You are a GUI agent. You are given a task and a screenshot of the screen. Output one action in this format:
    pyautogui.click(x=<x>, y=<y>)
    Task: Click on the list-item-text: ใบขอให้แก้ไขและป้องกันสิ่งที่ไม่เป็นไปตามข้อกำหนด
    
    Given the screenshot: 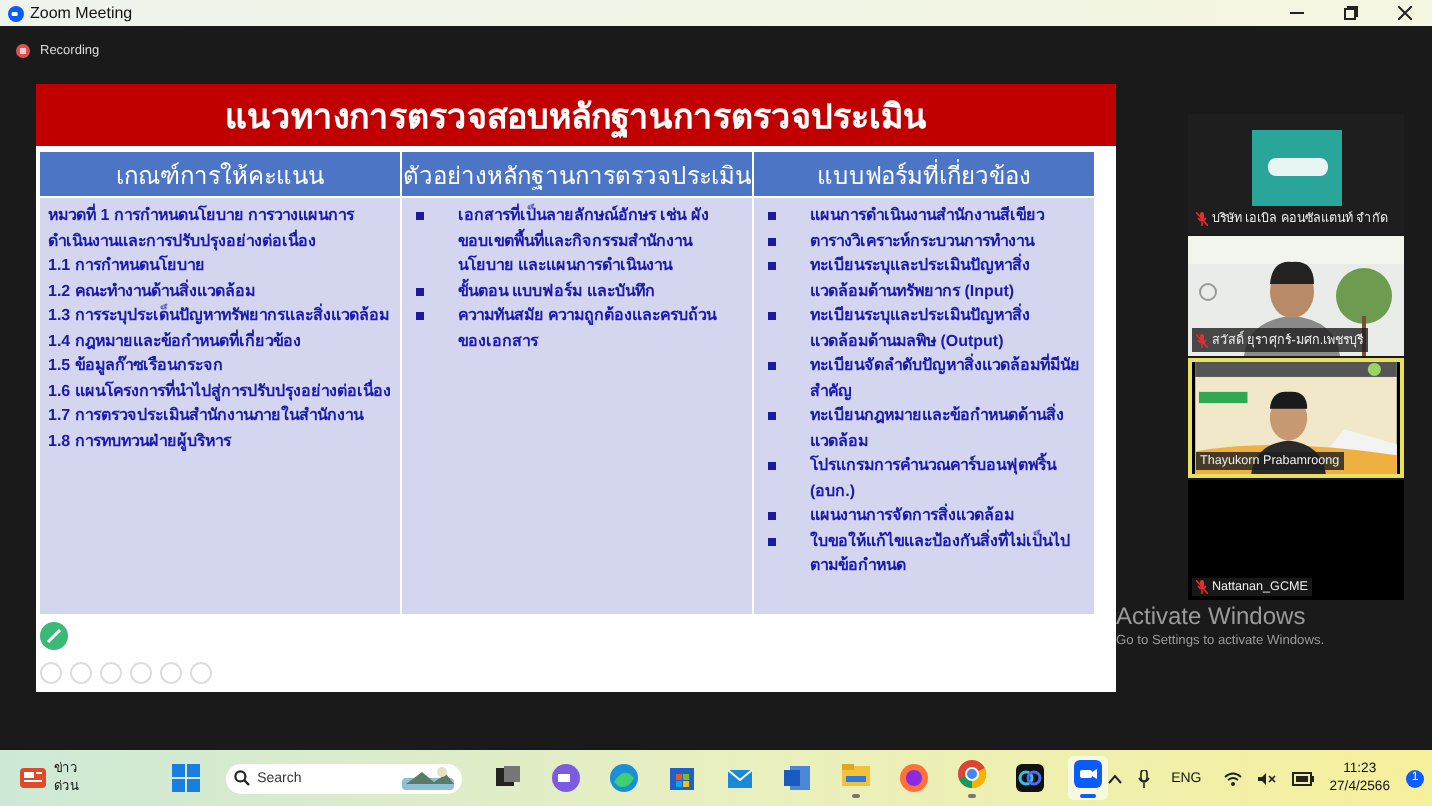 What is the action you would take?
    pyautogui.click(x=941, y=553)
    